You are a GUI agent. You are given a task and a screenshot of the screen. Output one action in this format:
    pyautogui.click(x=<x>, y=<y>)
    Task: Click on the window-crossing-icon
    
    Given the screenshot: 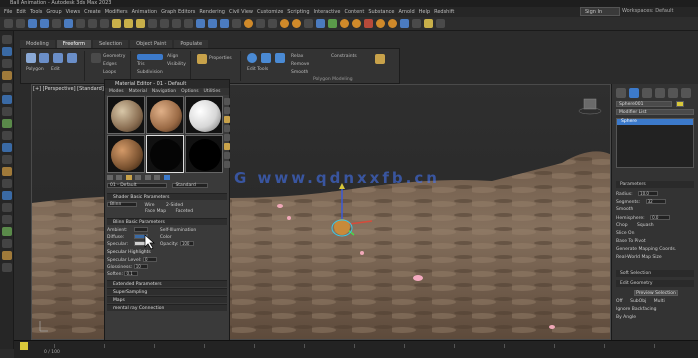 What is the action you would take?
    pyautogui.click(x=104, y=23)
    